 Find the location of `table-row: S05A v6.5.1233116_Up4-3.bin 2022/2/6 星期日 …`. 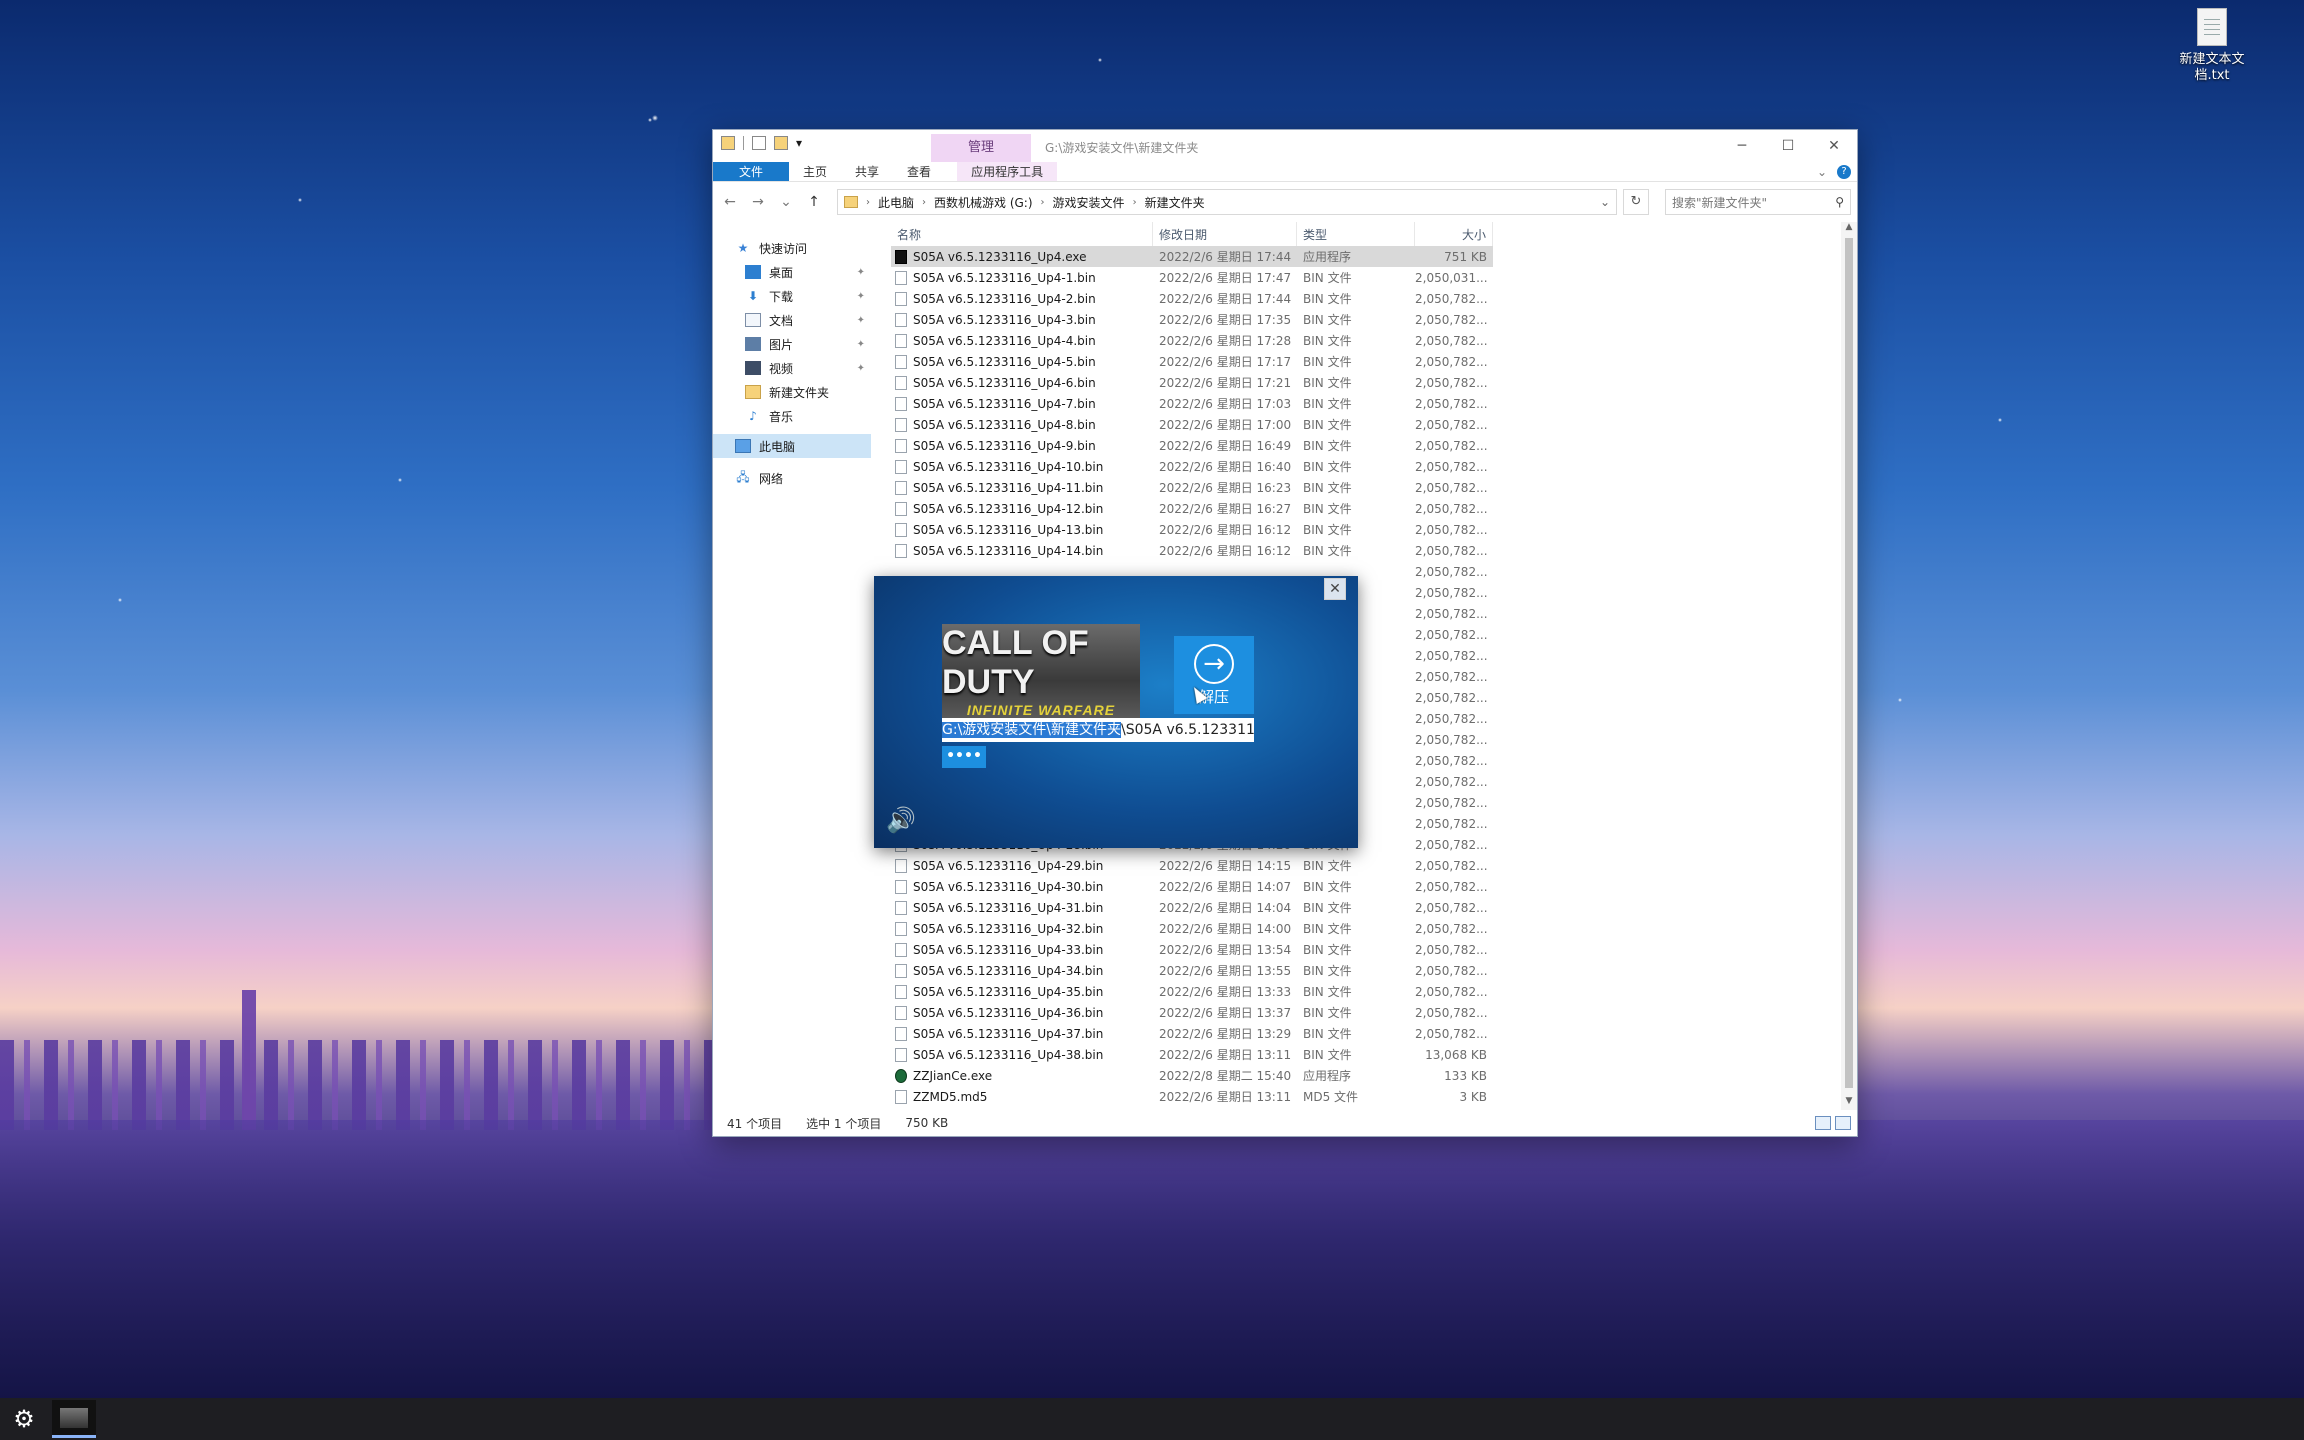

table-row: S05A v6.5.1233116_Up4-3.bin 2022/2/6 星期日 … is located at coordinates (1192, 319).